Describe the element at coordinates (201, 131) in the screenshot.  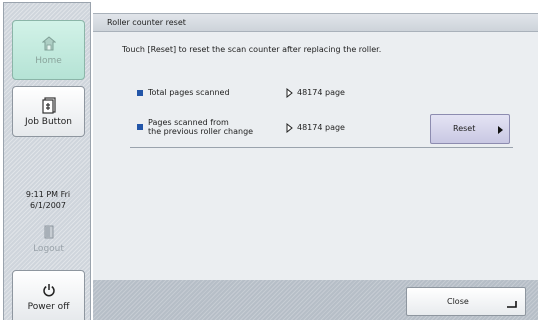
I see `pages-since-label-line2: the previous roller change` at that location.